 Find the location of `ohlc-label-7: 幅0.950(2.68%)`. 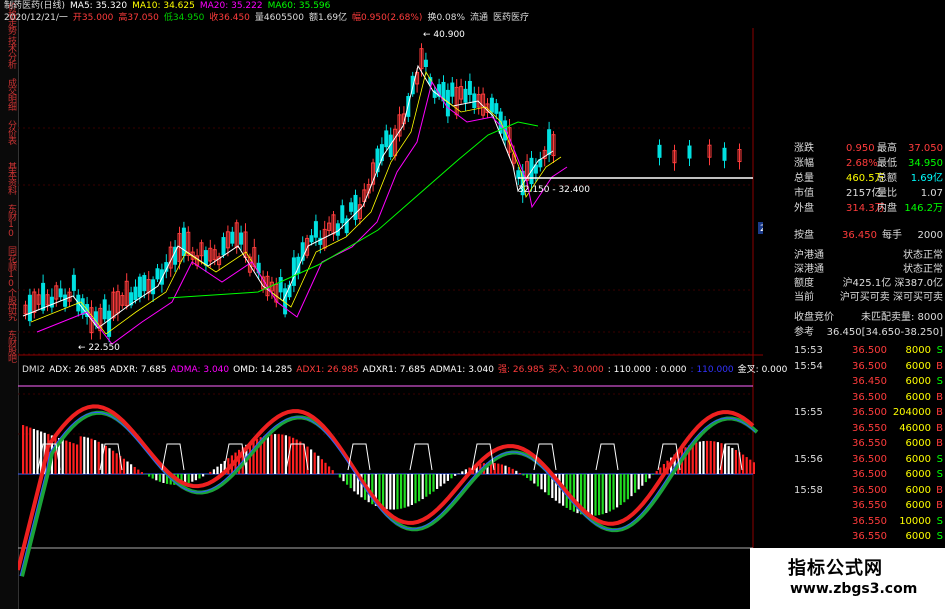

ohlc-label-7: 幅0.950(2.68%) is located at coordinates (387, 18).